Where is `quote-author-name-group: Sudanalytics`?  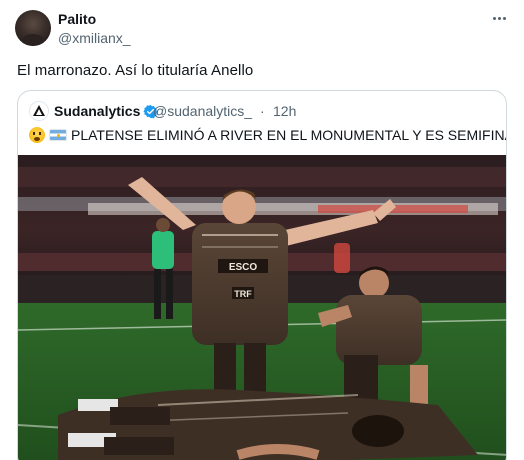
quote-author-name-group: Sudanalytics is located at coordinates (106, 111).